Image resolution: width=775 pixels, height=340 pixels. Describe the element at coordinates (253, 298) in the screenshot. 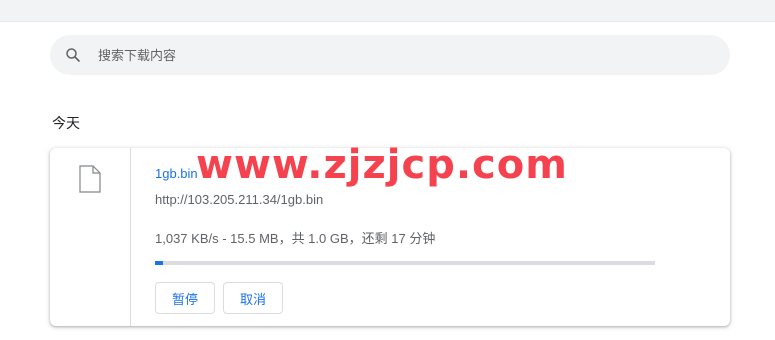

I see `cancel-button: 取消` at that location.